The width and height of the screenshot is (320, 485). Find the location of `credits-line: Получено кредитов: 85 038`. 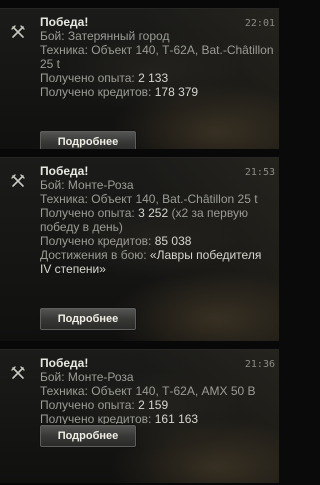

credits-line: Получено кредитов: 85 038 is located at coordinates (157, 241).